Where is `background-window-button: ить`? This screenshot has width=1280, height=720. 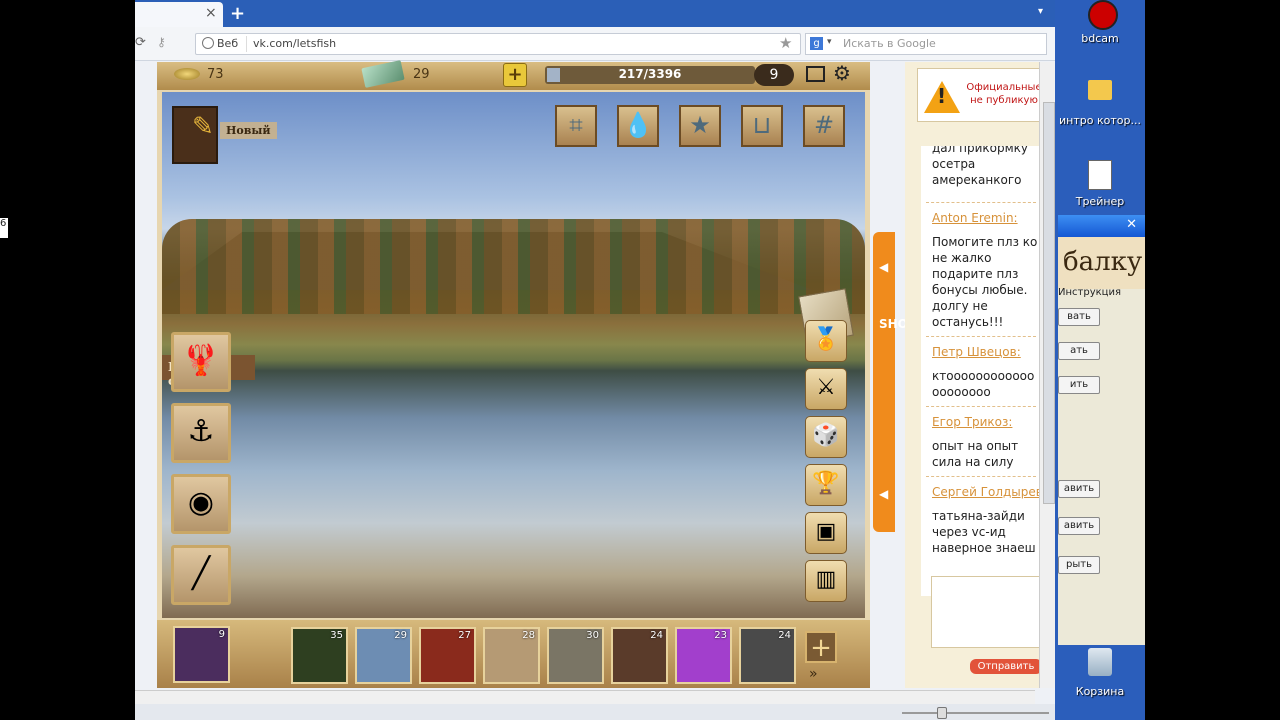
background-window-button: ить is located at coordinates (1079, 385).